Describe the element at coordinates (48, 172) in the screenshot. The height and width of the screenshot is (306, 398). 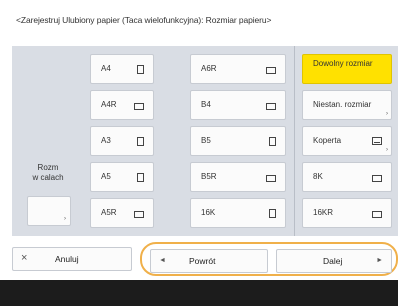
I see `inch-sizes-label: Rozm w calach` at that location.